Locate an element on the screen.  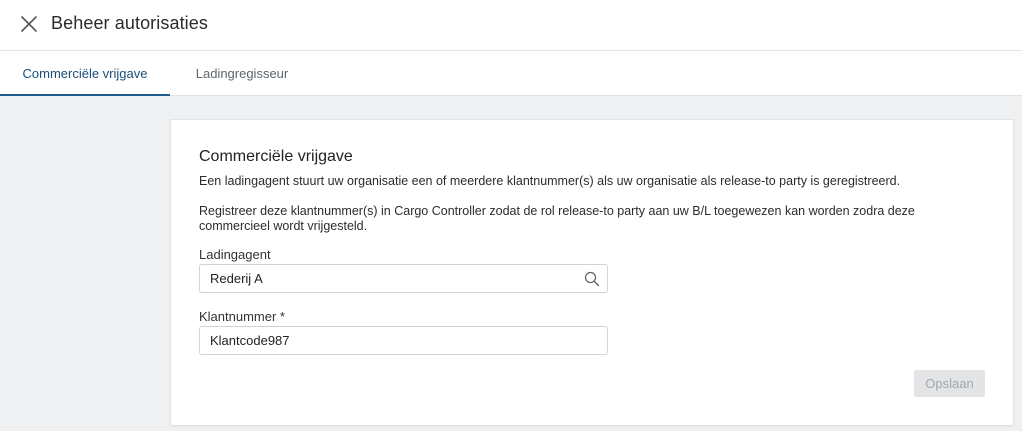
klantnummer-input is located at coordinates (403, 340).